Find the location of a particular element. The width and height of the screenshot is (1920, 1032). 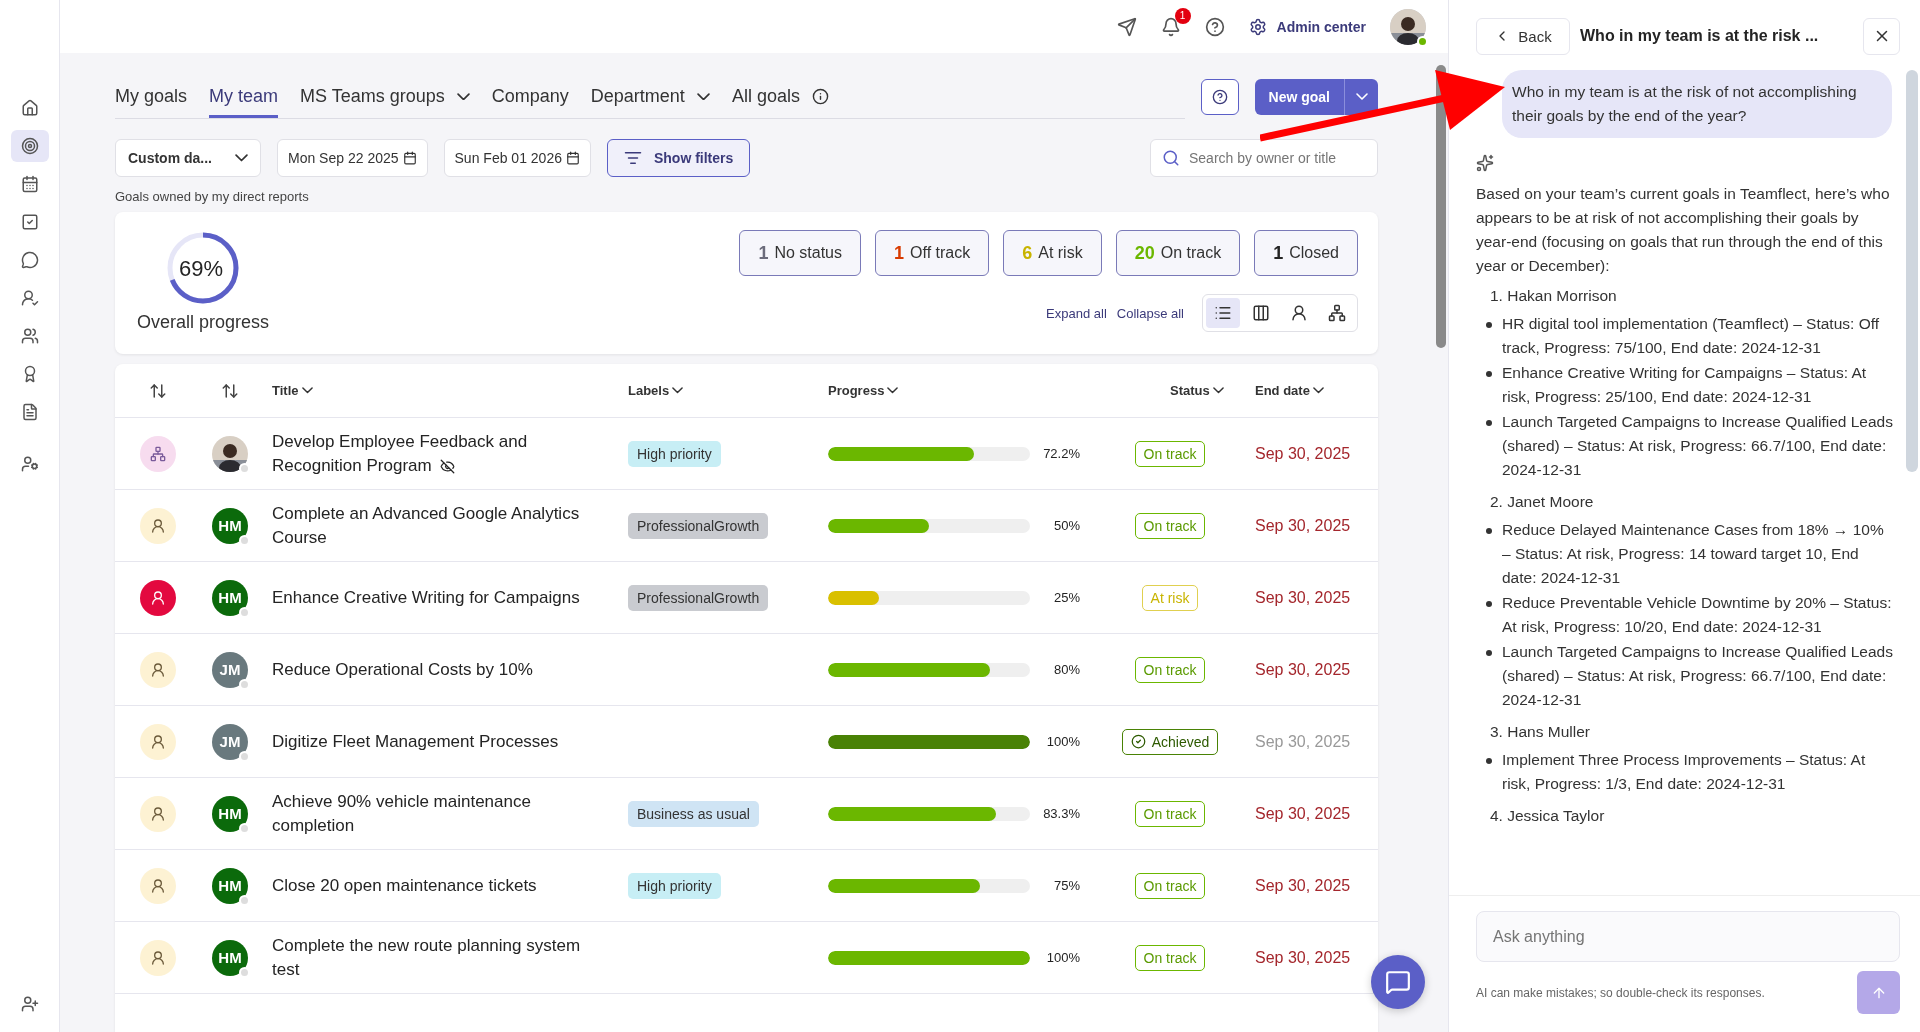

help-icon is located at coordinates (1214, 26).